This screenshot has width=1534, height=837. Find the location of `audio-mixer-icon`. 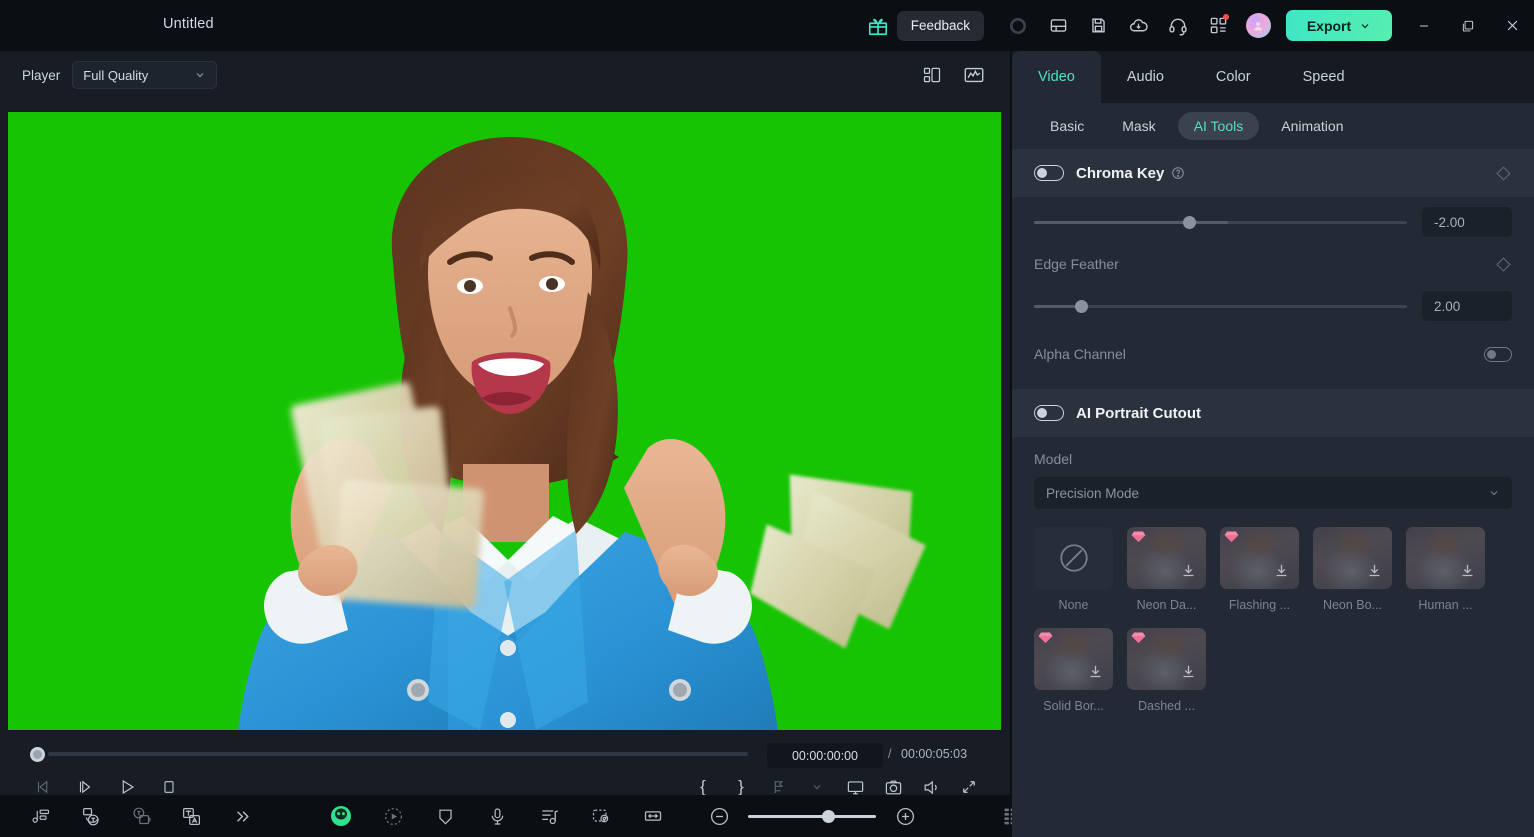

audio-mixer-icon is located at coordinates (549, 816).